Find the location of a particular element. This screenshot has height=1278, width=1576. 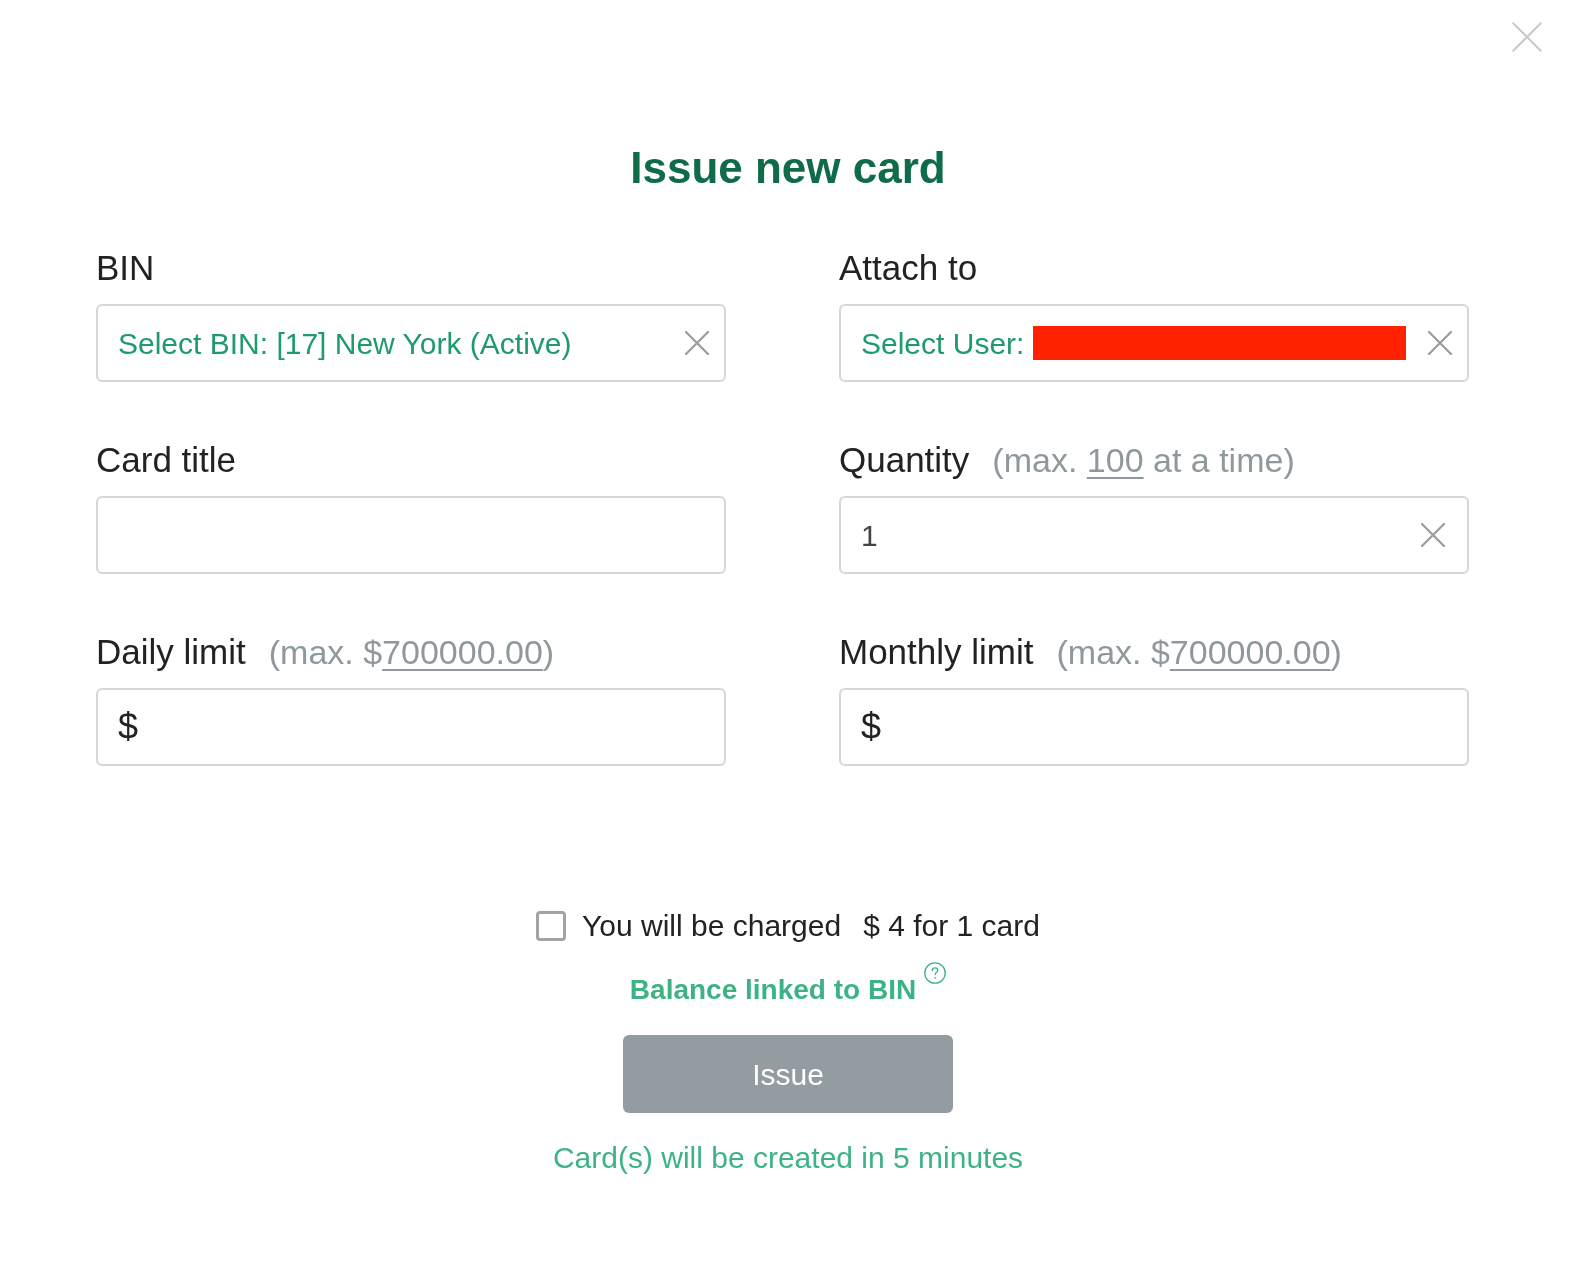

balance-note: Balance linked to BIN is located at coordinates (773, 990).